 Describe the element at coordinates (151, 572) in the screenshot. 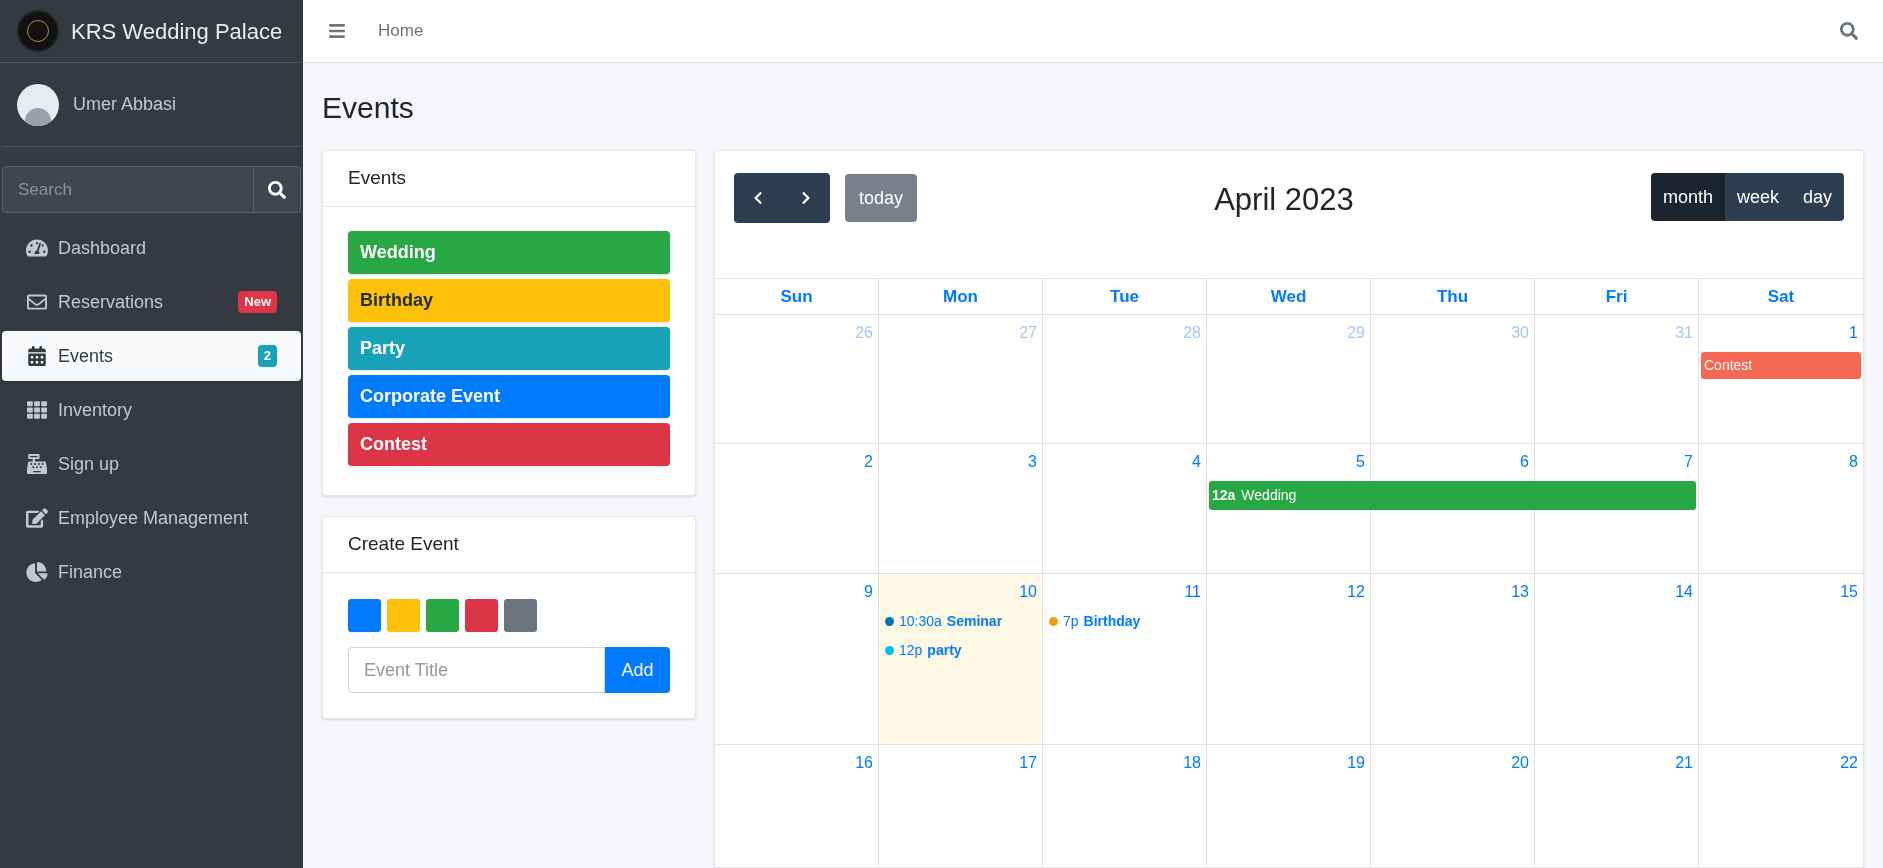

I see `nav-item: Finance` at that location.